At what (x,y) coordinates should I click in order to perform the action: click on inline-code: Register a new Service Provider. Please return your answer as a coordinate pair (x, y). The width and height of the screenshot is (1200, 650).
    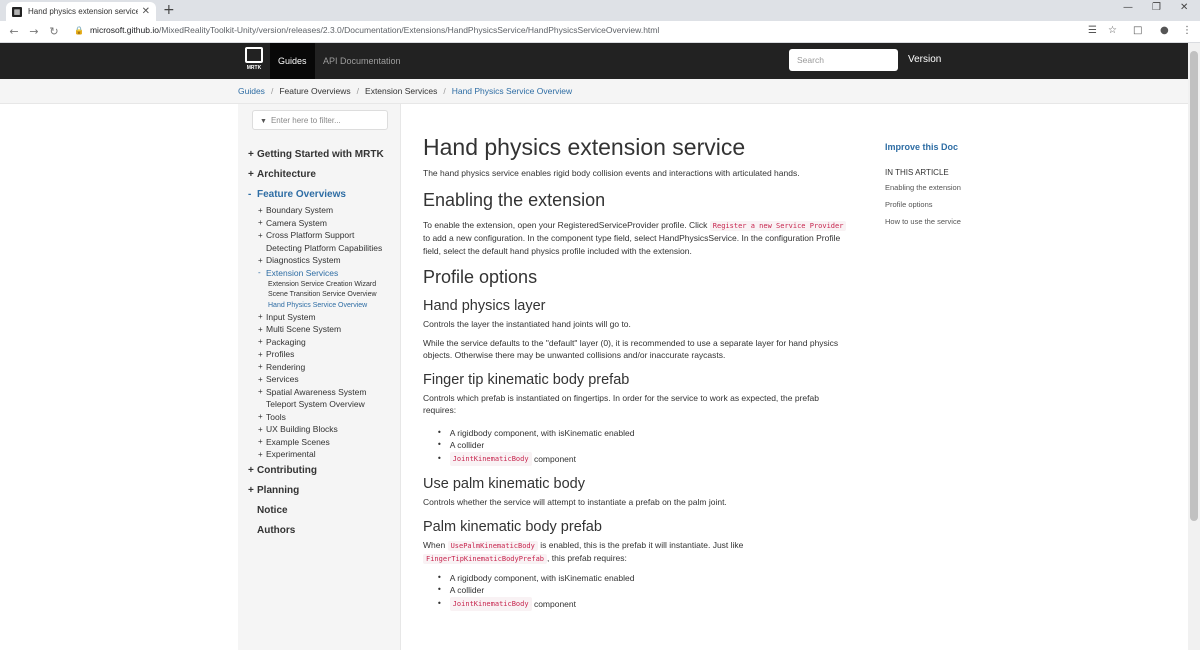
    Looking at the image, I should click on (778, 225).